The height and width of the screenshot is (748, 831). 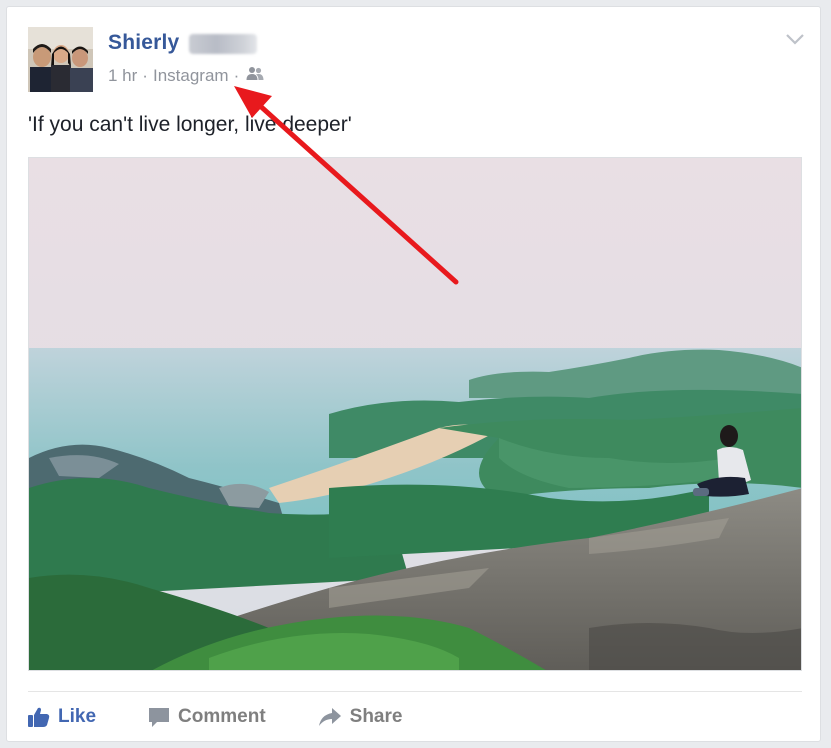 I want to click on post-timestamp: 1 hr, so click(x=122, y=76).